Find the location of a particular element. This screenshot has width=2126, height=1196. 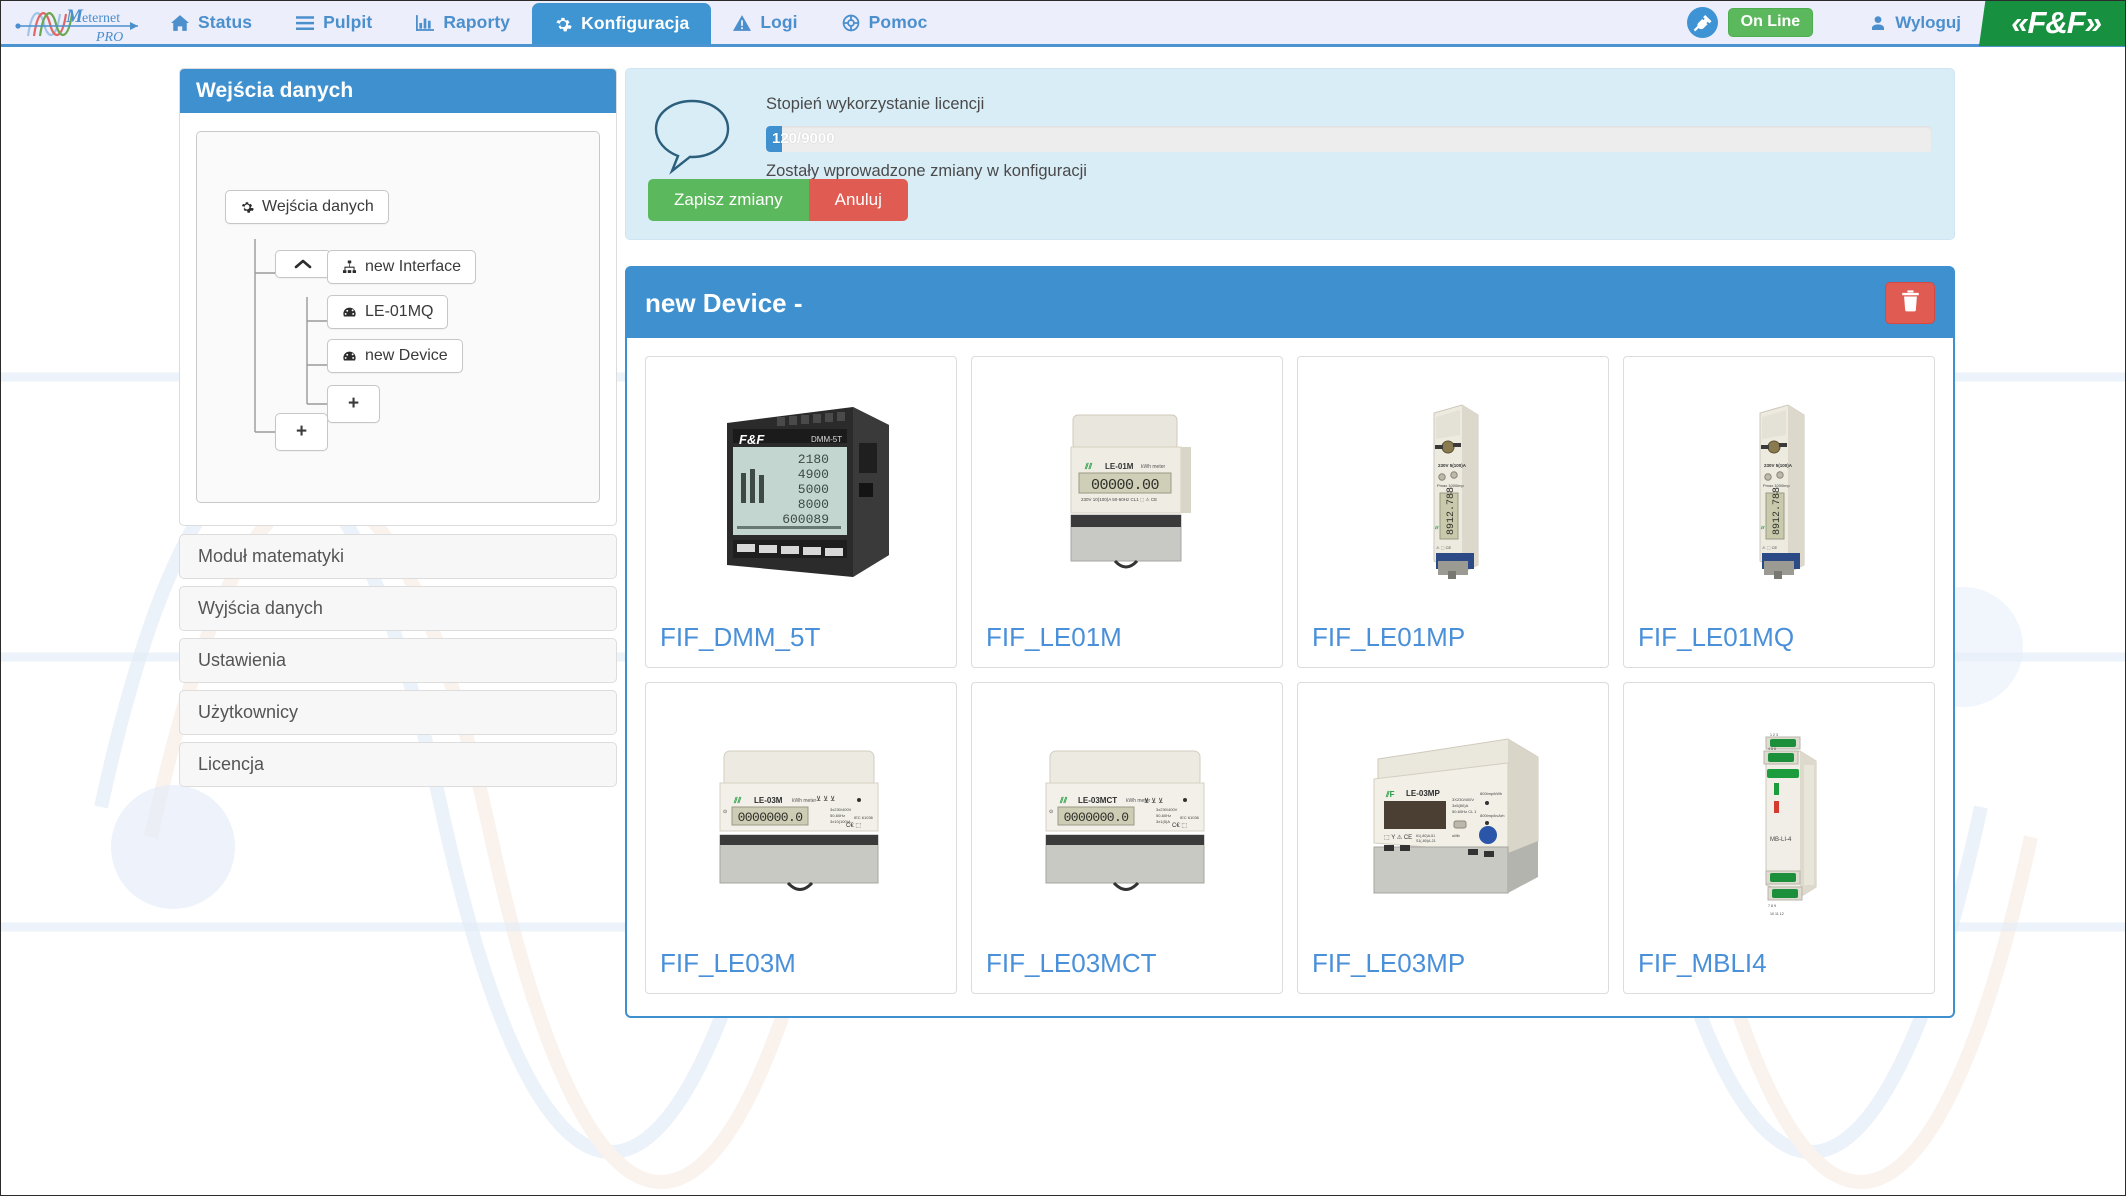

svg-text: 00000.00 is located at coordinates (1125, 485).